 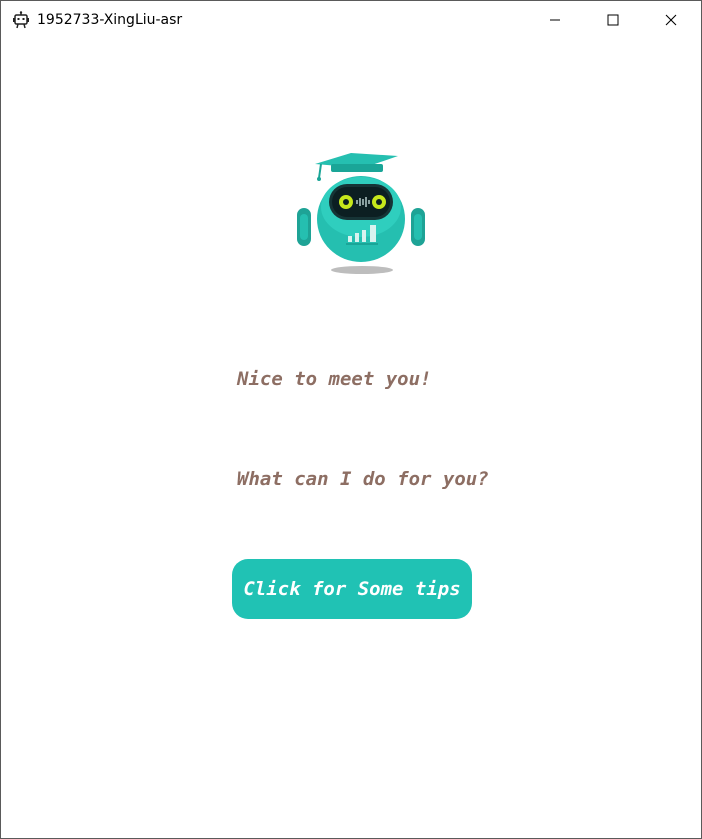 I want to click on greeting-message: Nice to meet you!, so click(x=334, y=379).